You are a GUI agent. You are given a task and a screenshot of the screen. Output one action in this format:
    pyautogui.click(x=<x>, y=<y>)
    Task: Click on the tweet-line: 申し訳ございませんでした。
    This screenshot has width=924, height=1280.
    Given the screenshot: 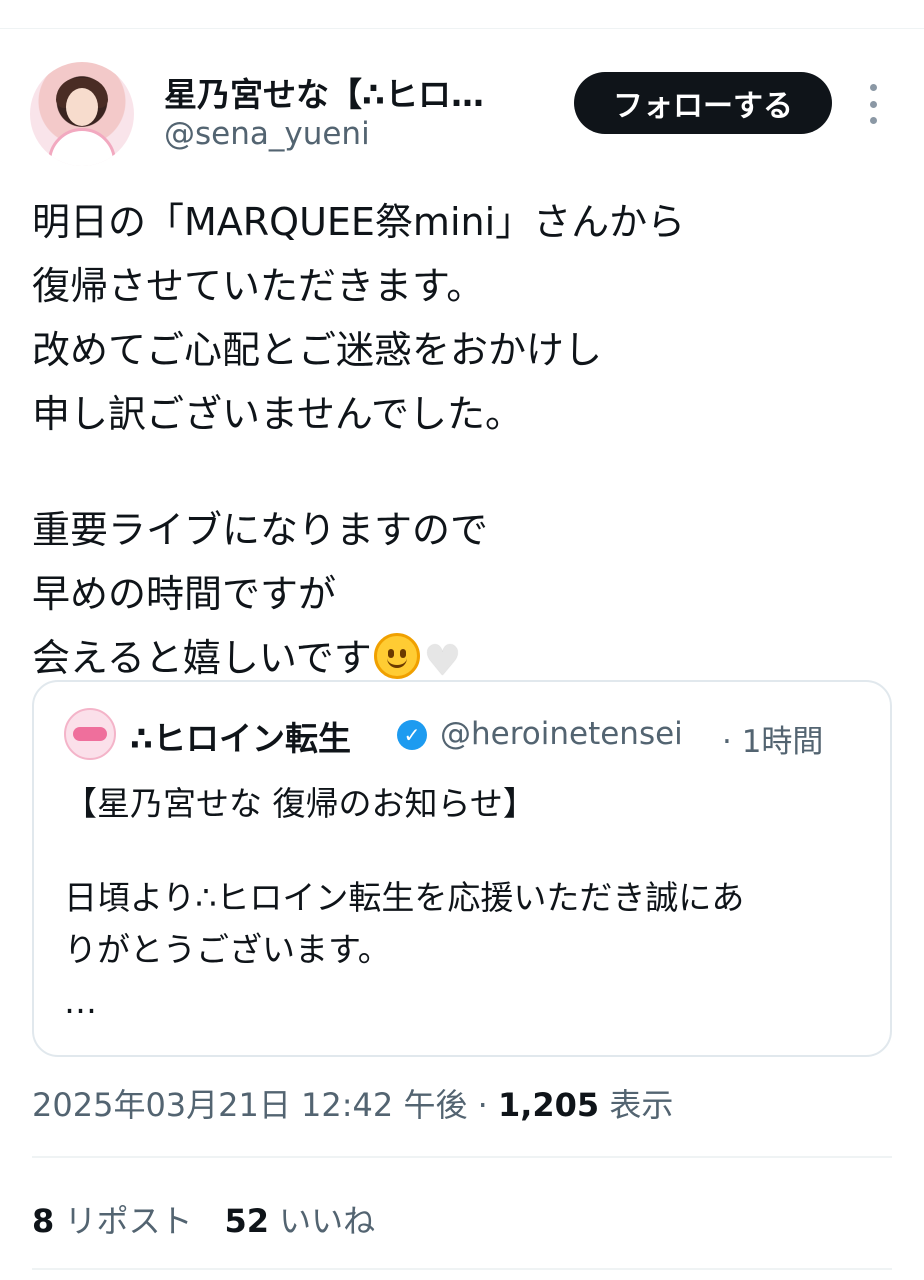 What is the action you would take?
    pyautogui.click(x=277, y=414)
    